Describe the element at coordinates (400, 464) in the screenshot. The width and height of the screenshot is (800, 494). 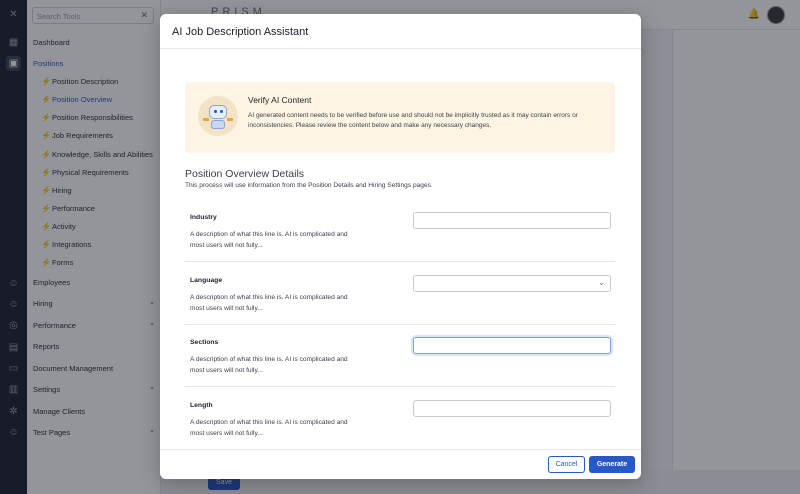
I see `modal-footer: Cancel Generate` at that location.